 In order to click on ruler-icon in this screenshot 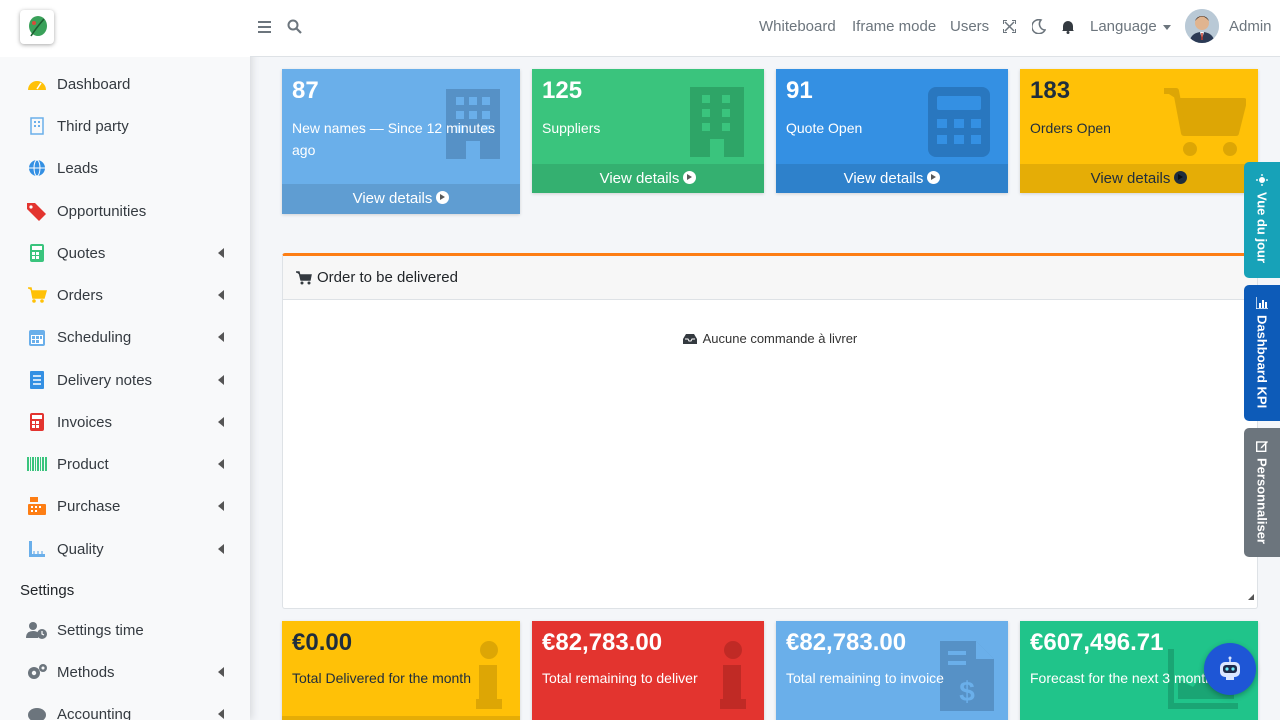, I will do `click(37, 549)`.